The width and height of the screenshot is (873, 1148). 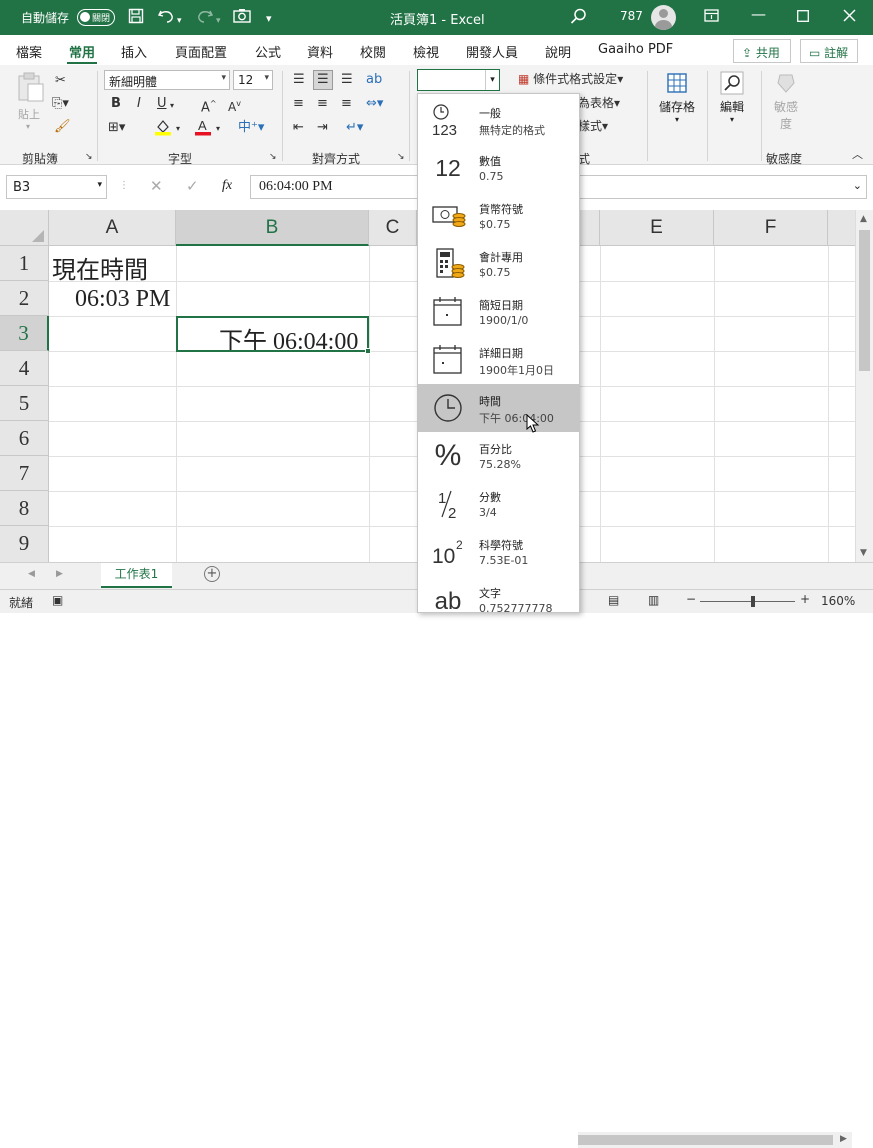 What do you see at coordinates (212, 574) in the screenshot?
I see `add-sheet-icon: +` at bounding box center [212, 574].